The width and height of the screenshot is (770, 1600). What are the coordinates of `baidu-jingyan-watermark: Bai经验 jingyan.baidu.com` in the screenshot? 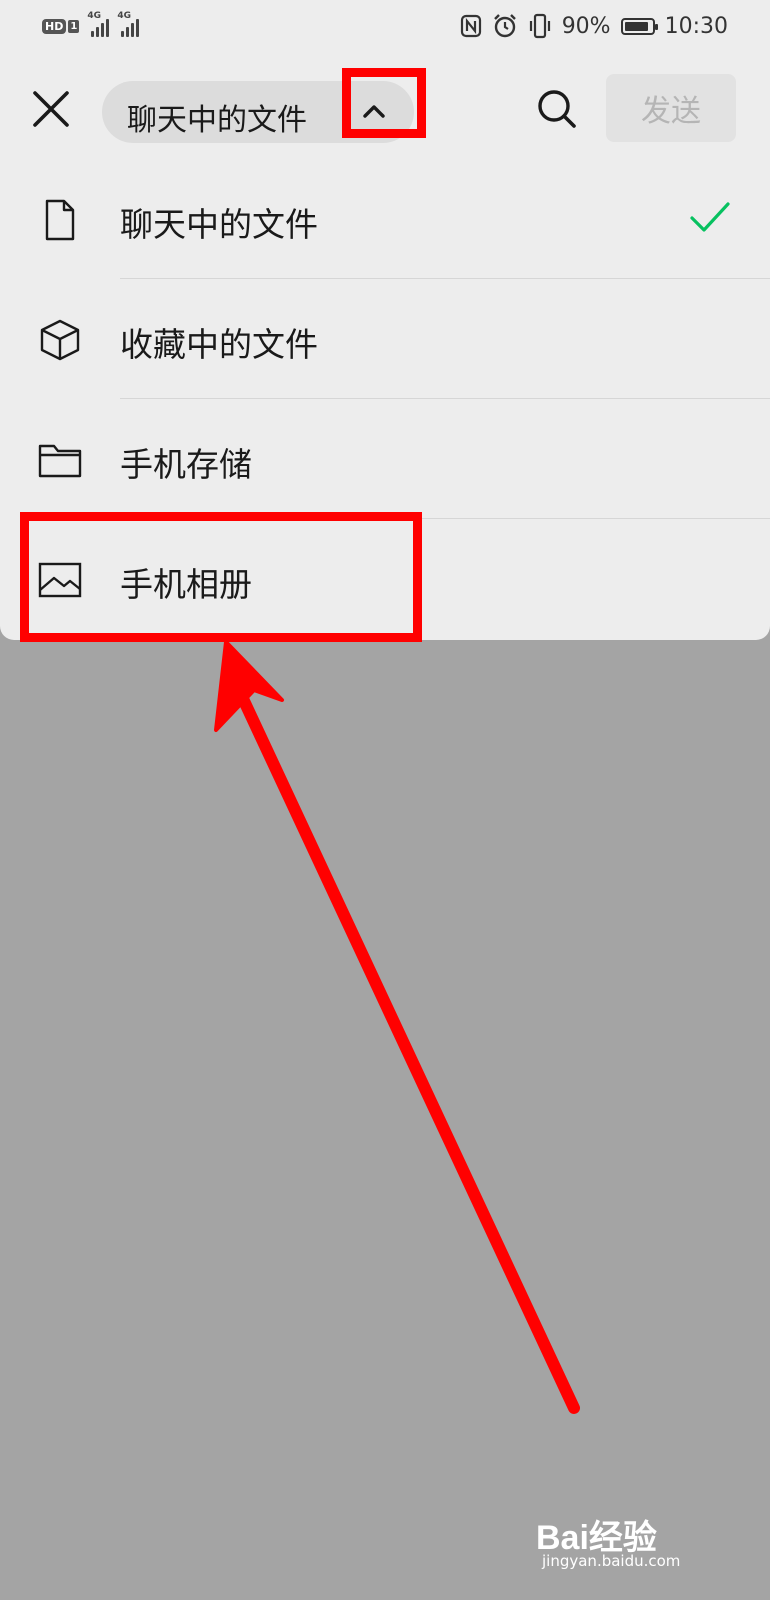 It's located at (636, 1541).